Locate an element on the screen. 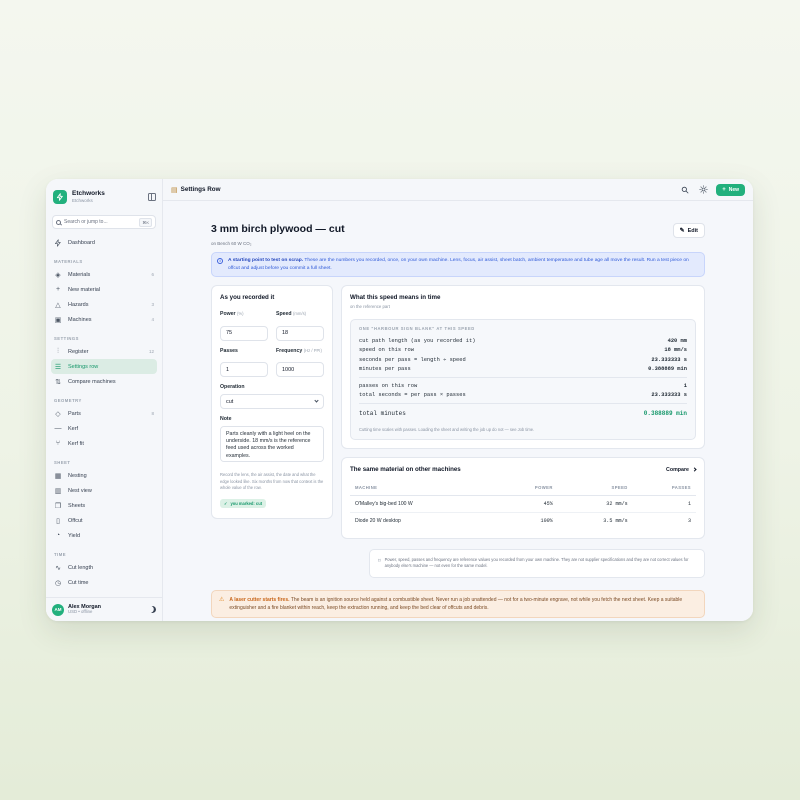  bookmark-icon: ⌑ is located at coordinates (379, 560).